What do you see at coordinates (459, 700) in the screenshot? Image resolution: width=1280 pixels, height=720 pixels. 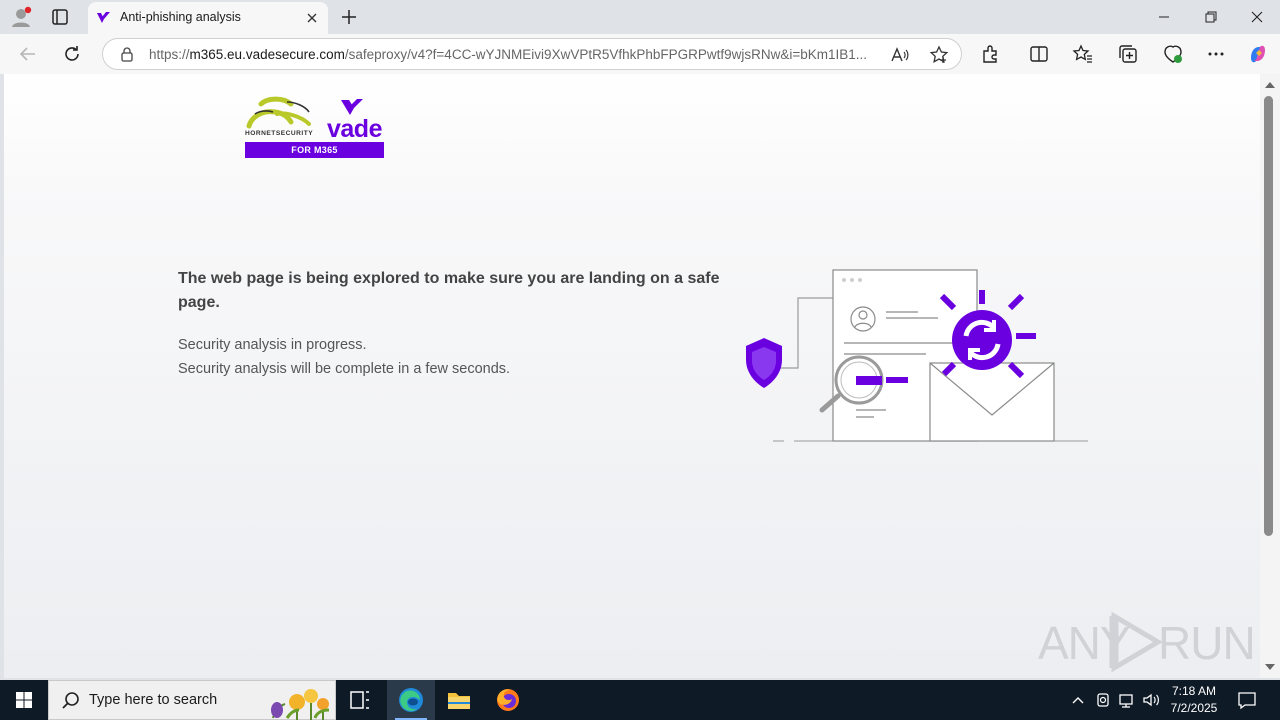 I see `file-explorer-icon` at bounding box center [459, 700].